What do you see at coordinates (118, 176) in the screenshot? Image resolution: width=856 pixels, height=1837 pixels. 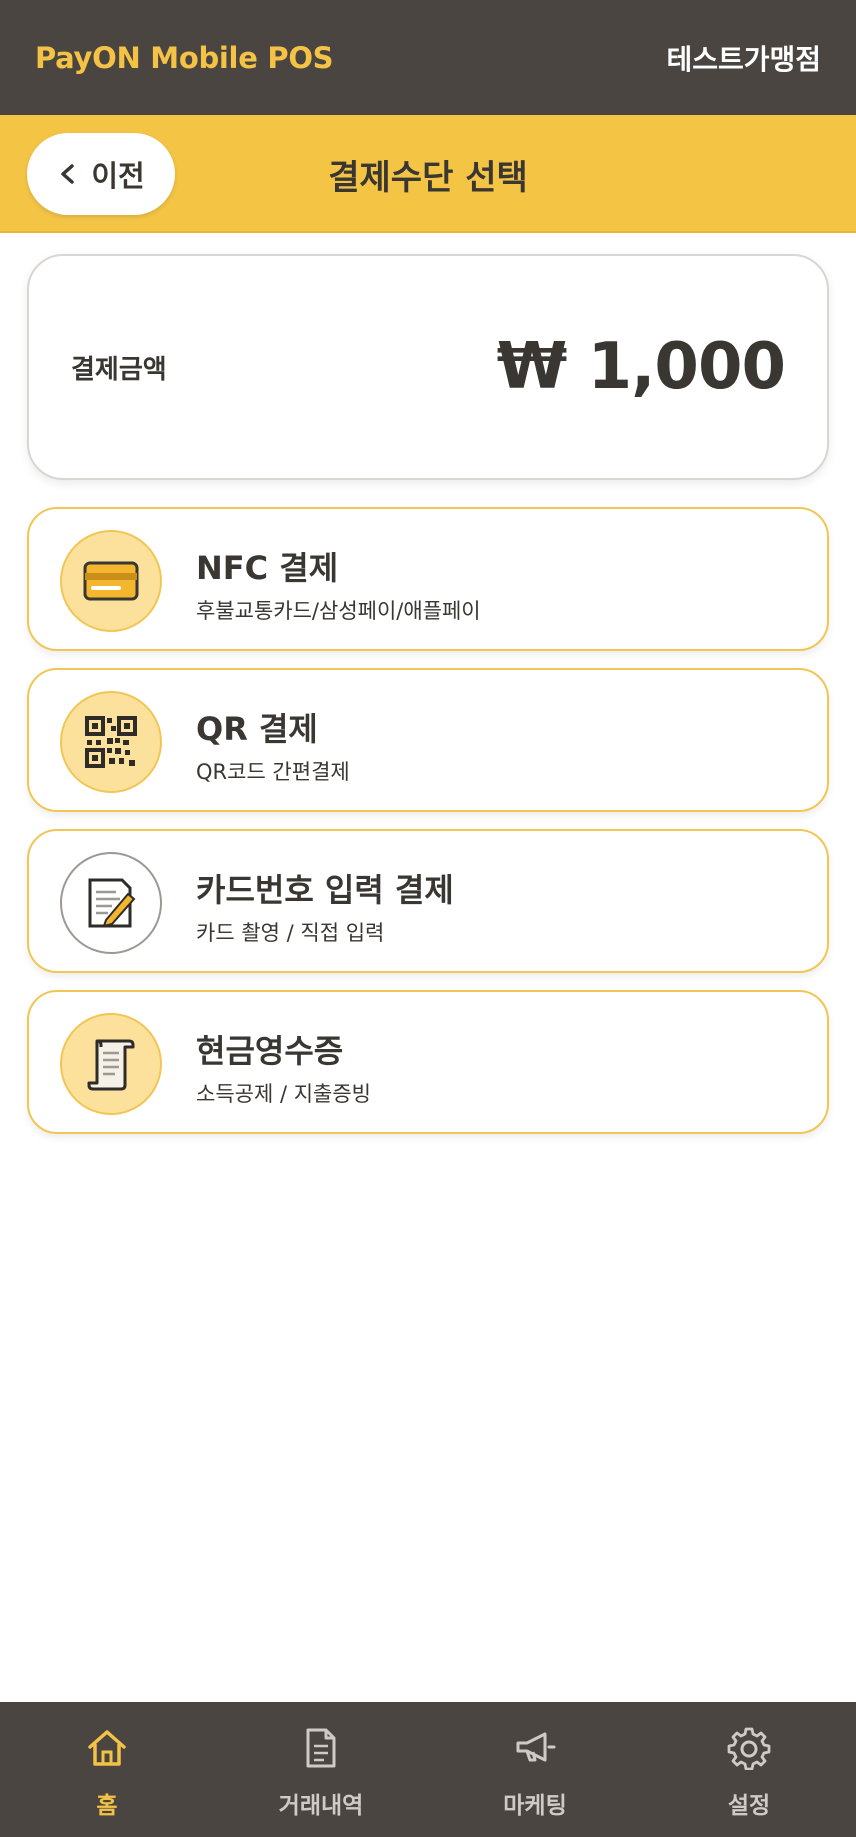 I see `back-button-label: 이전` at bounding box center [118, 176].